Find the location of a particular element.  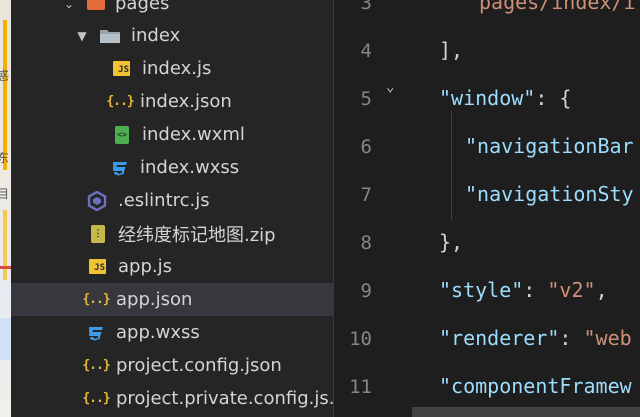

tree-file-eslintrc: .eslintrc.js is located at coordinates (172, 200).